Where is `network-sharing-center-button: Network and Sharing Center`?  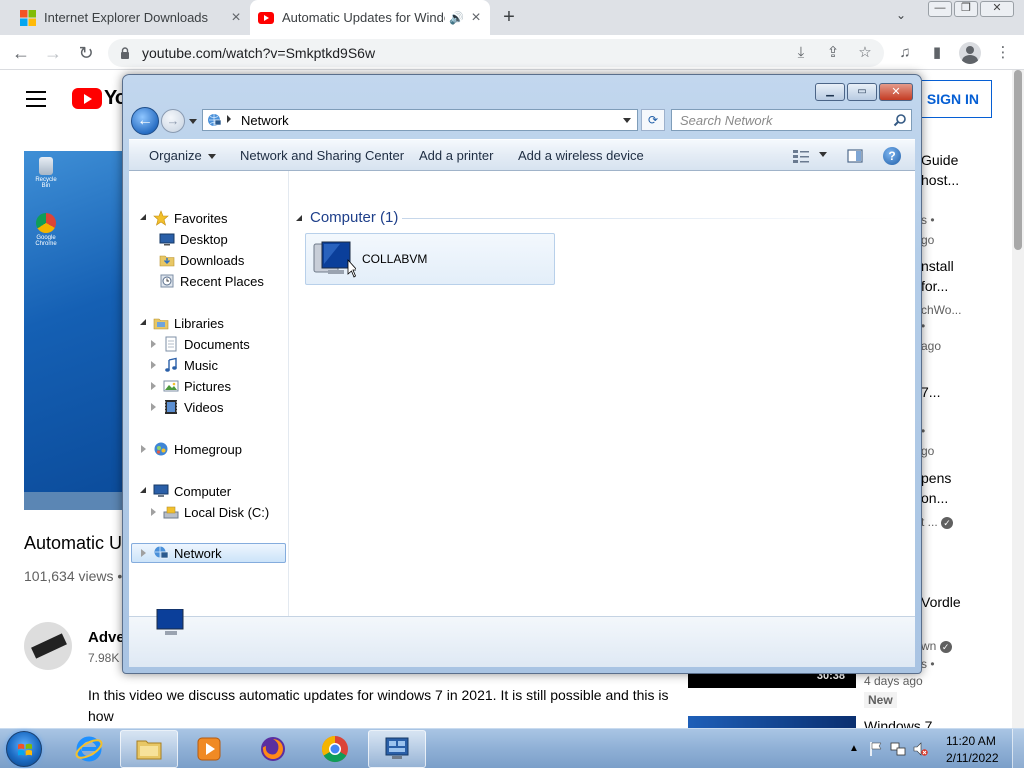
network-sharing-center-button: Network and Sharing Center is located at coordinates (322, 155).